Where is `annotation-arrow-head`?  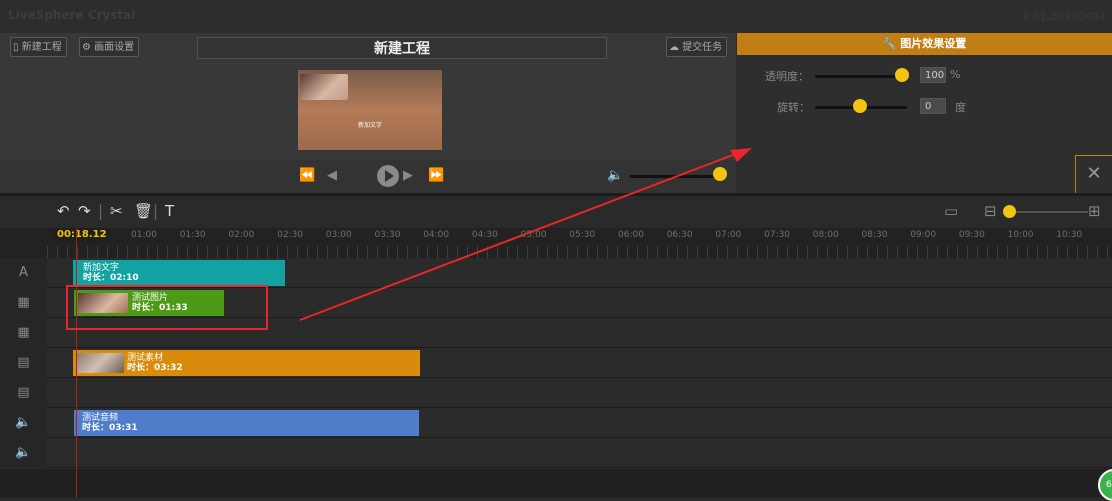 annotation-arrow-head is located at coordinates (741, 155).